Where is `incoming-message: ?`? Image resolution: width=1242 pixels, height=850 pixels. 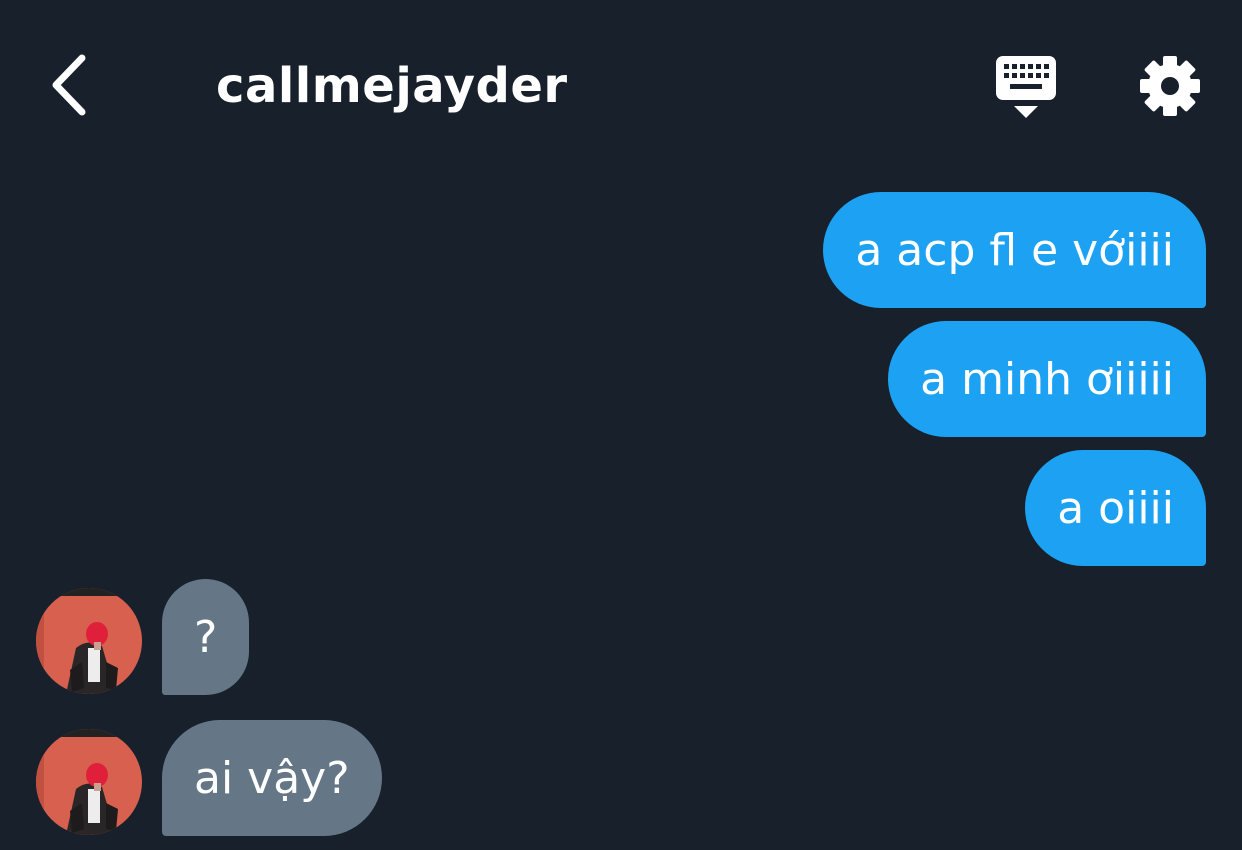 incoming-message: ? is located at coordinates (206, 637).